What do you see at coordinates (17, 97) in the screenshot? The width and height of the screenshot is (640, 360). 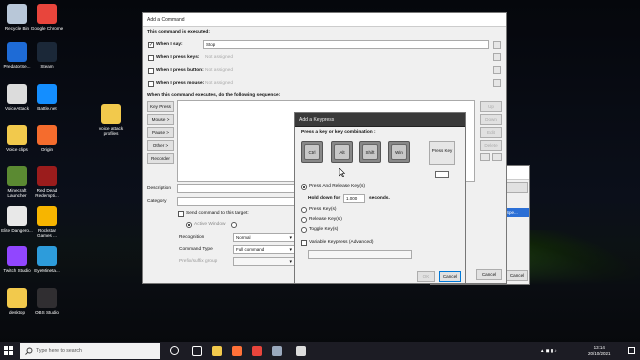 I see `desktop-icon-4: VoiceAttack` at bounding box center [17, 97].